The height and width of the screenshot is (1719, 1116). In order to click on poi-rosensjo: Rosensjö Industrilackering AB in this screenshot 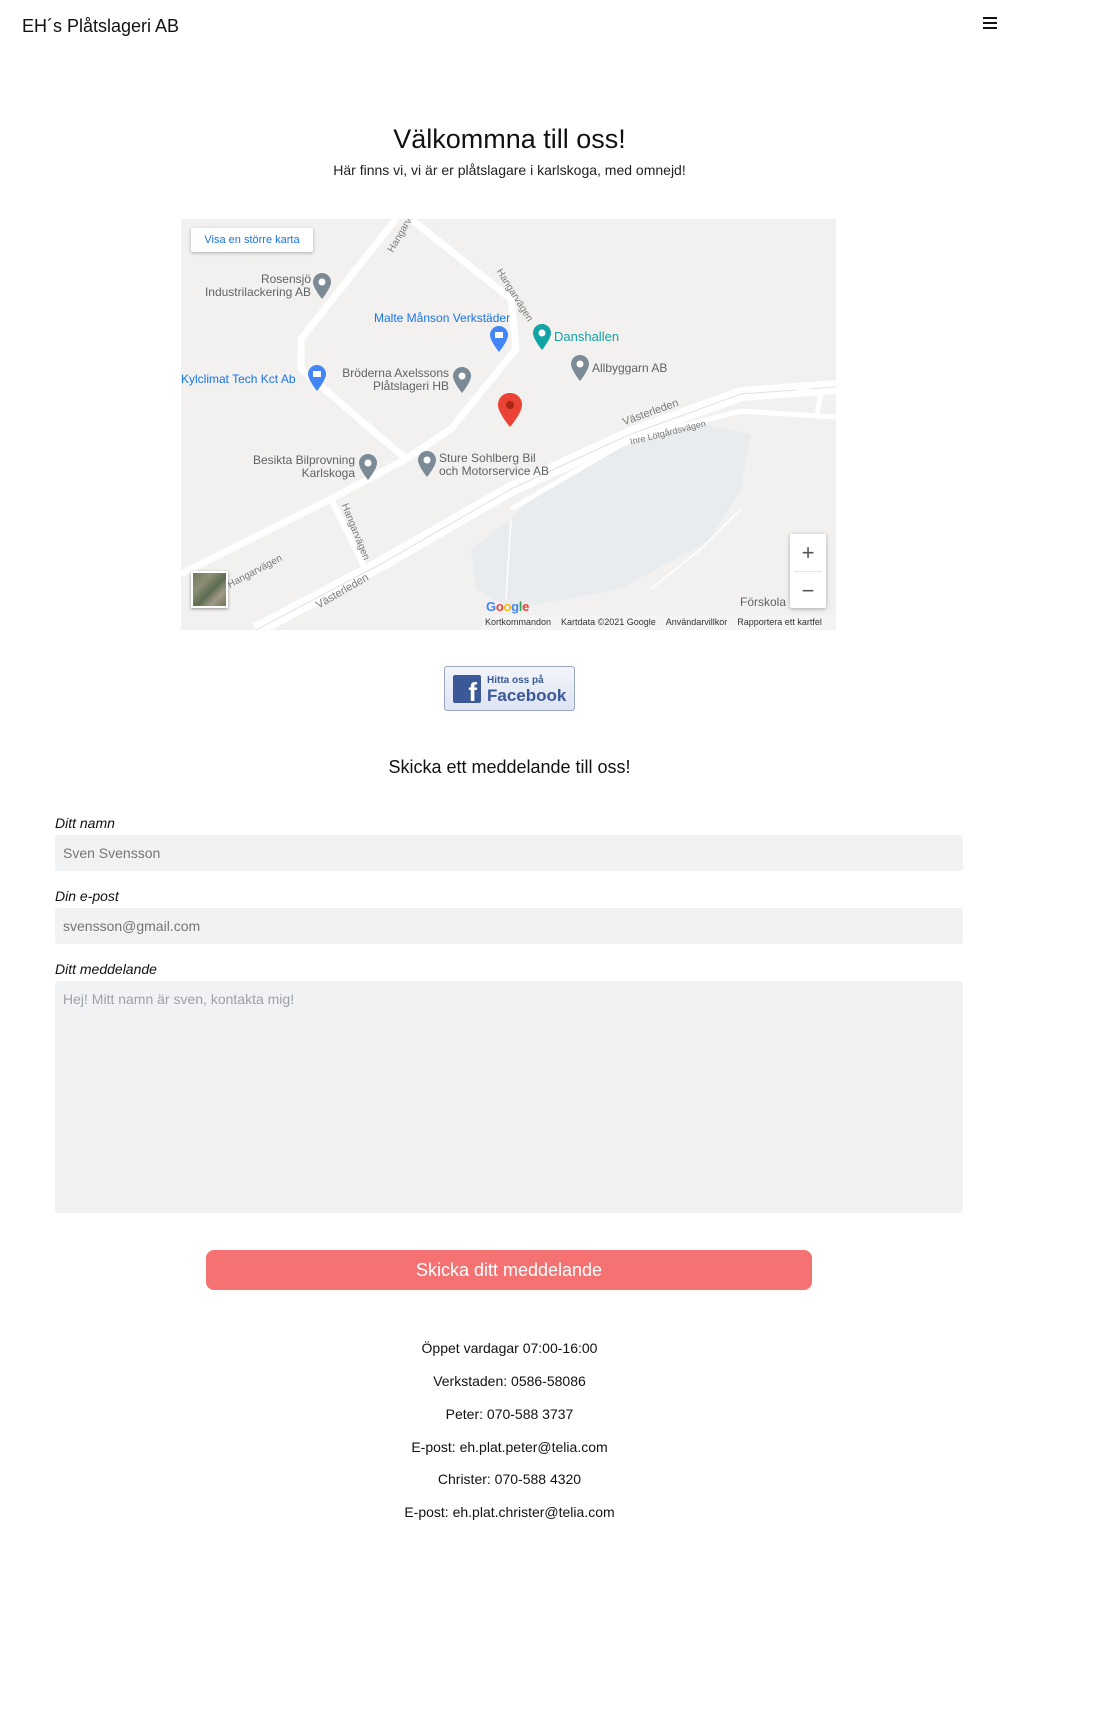, I will do `click(261, 286)`.